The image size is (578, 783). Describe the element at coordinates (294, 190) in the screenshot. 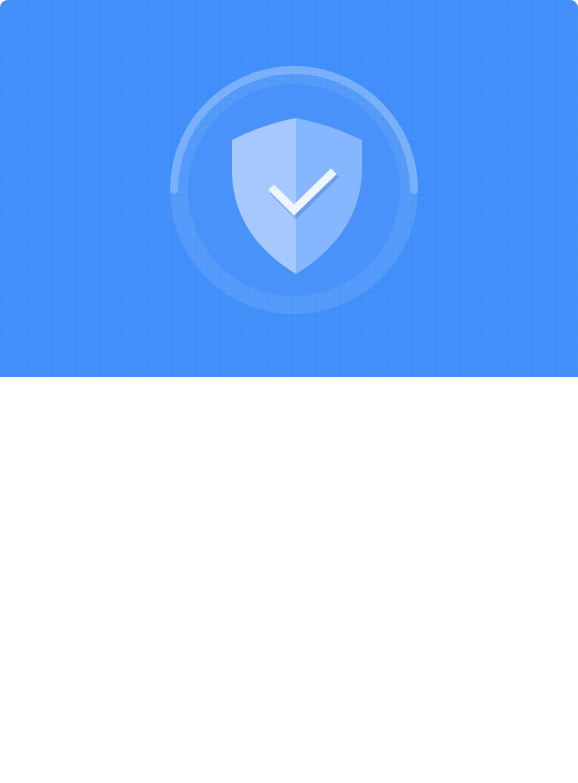

I see `shield-check-icon` at that location.